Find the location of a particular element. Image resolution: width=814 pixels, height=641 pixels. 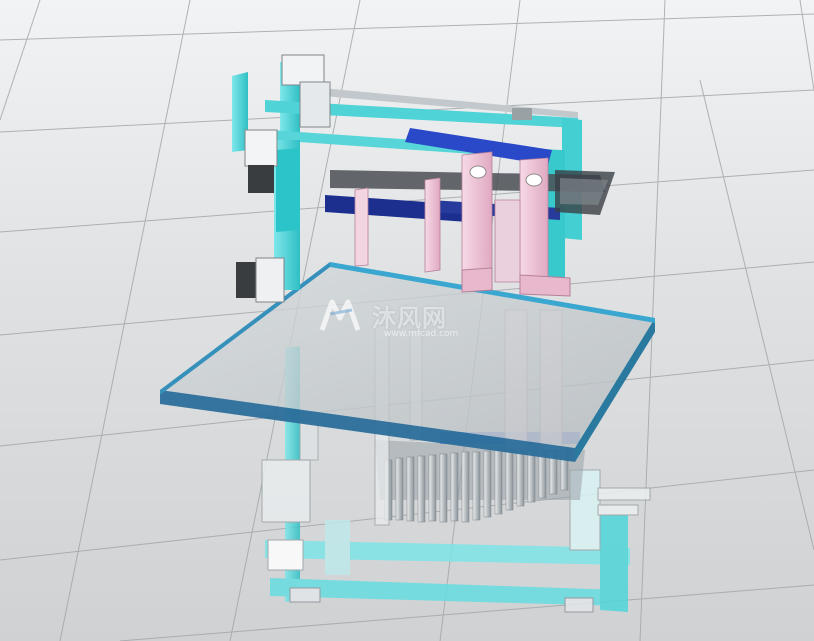

pin-row is located at coordinates (476, 486).